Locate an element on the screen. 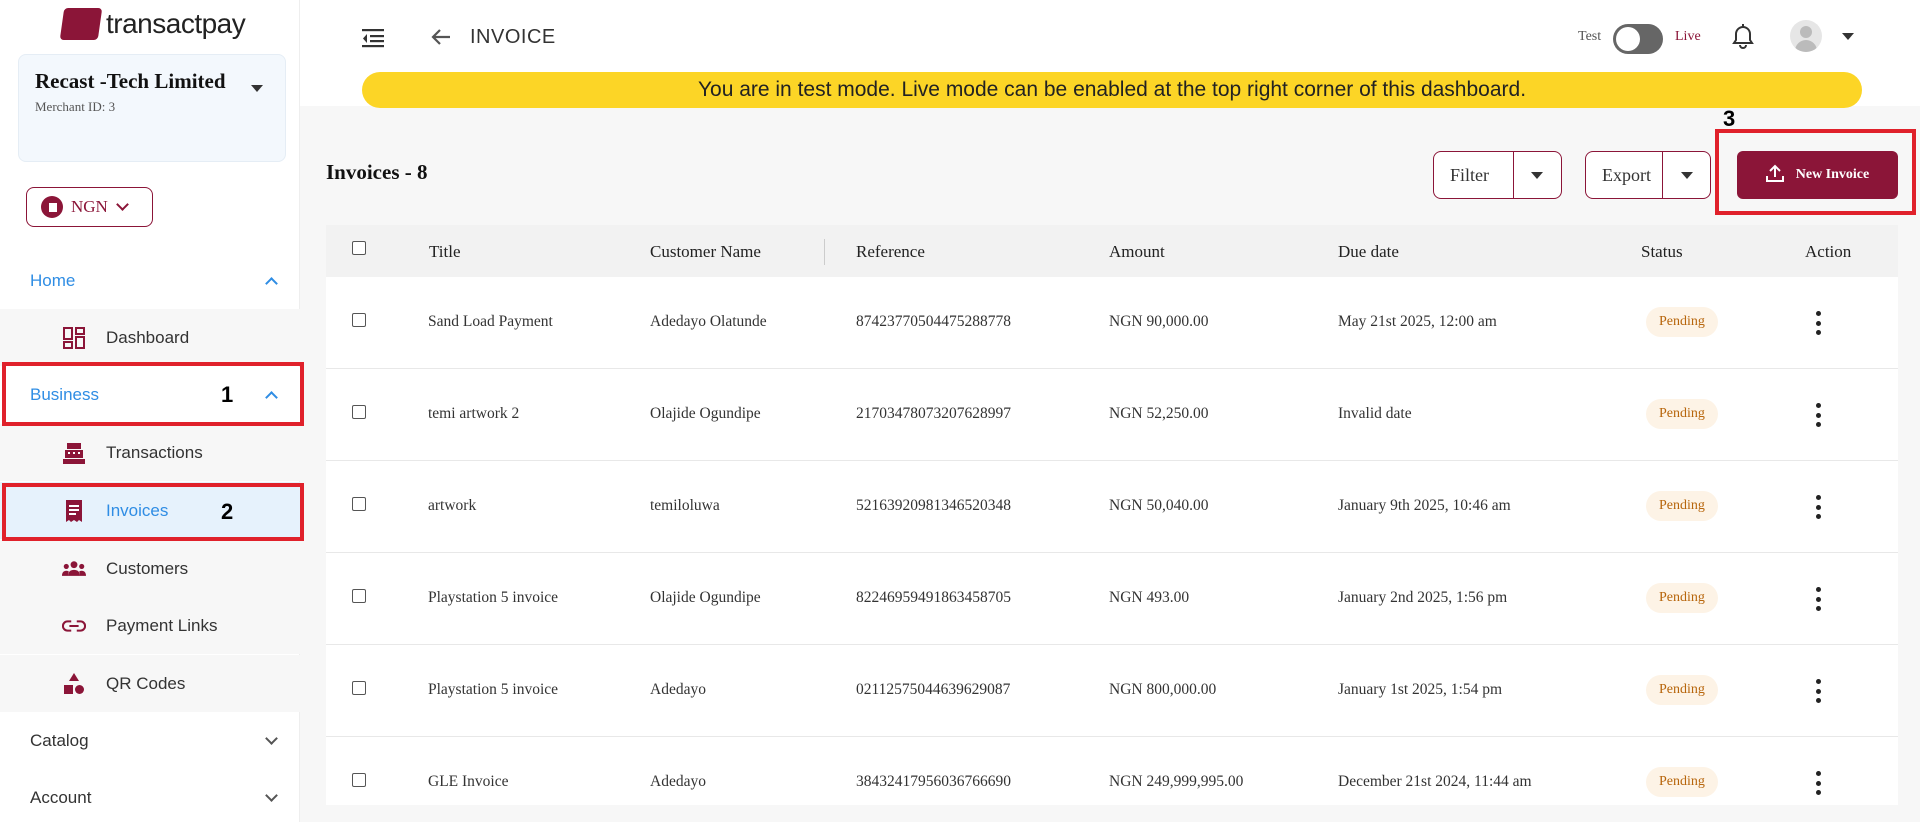 Image resolution: width=1920 pixels, height=826 pixels. user-avatar is located at coordinates (1806, 36).